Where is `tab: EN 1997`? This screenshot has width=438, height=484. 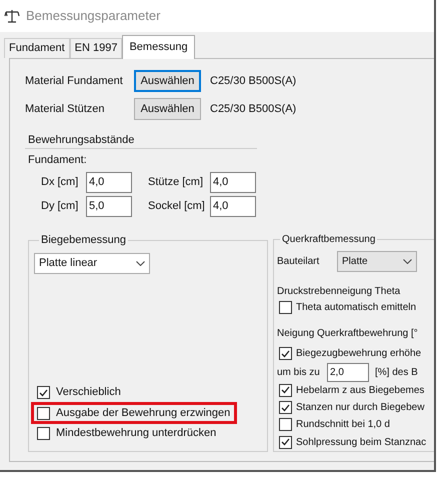 tab: EN 1997 is located at coordinates (96, 48).